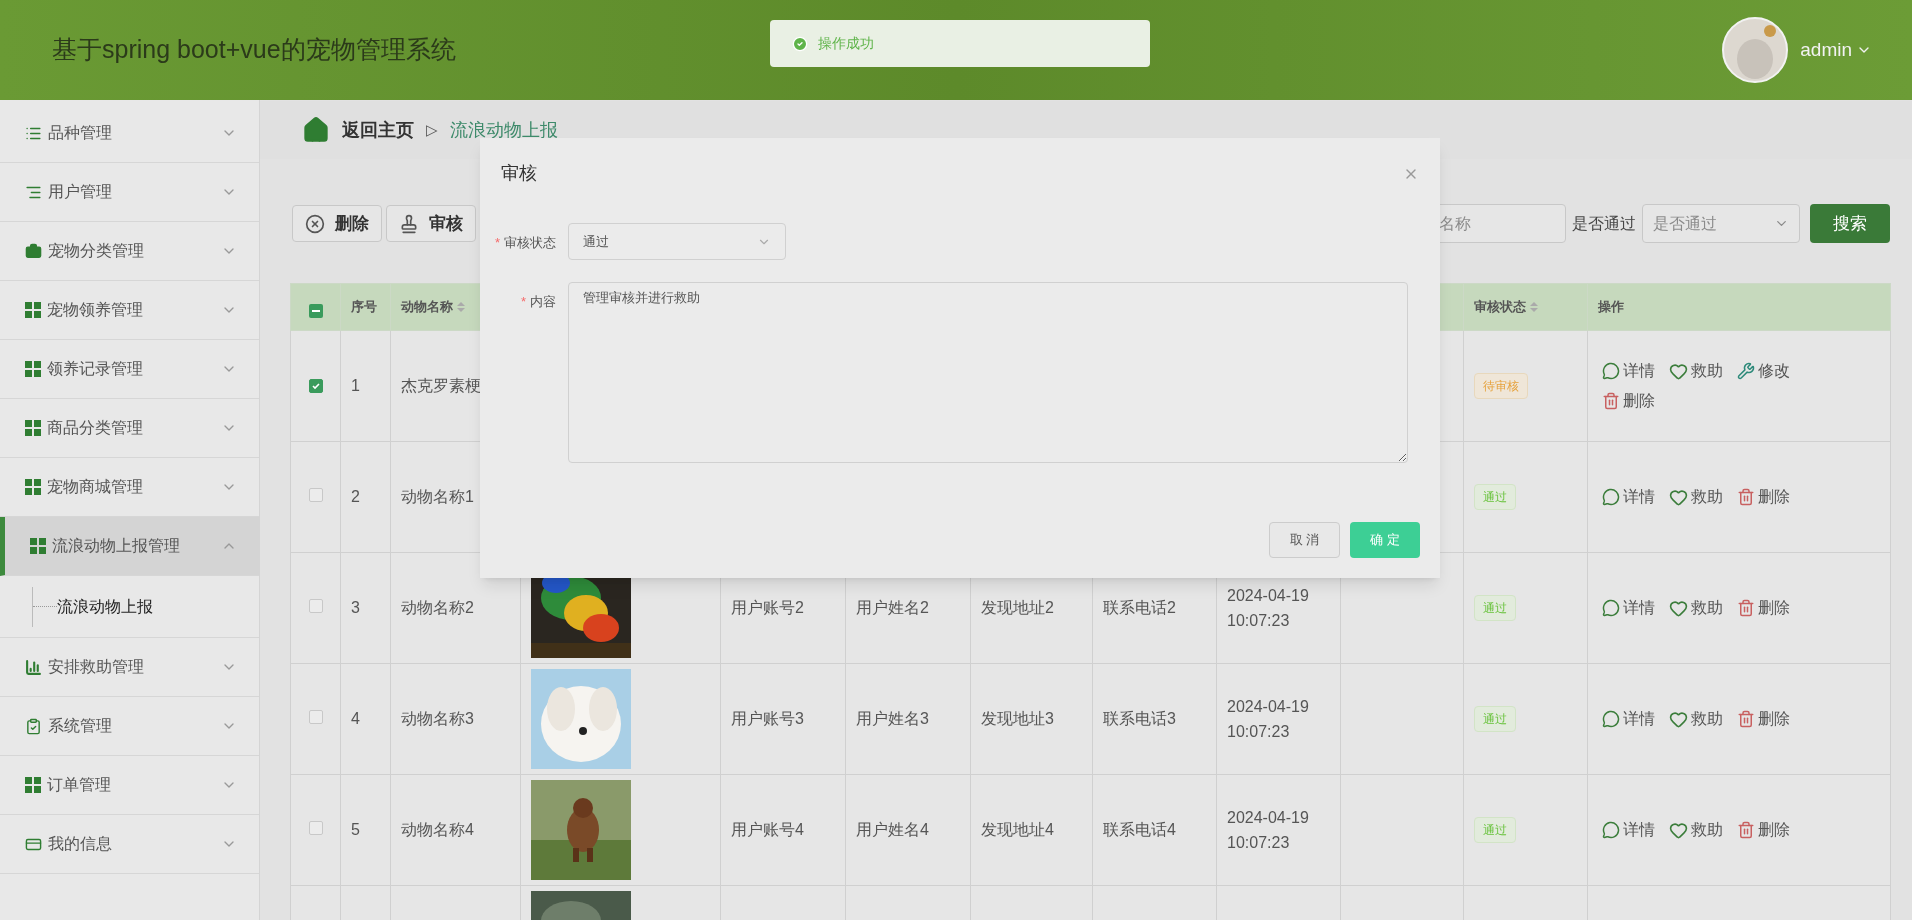  I want to click on animal-name: 动物名称4, so click(437, 829).